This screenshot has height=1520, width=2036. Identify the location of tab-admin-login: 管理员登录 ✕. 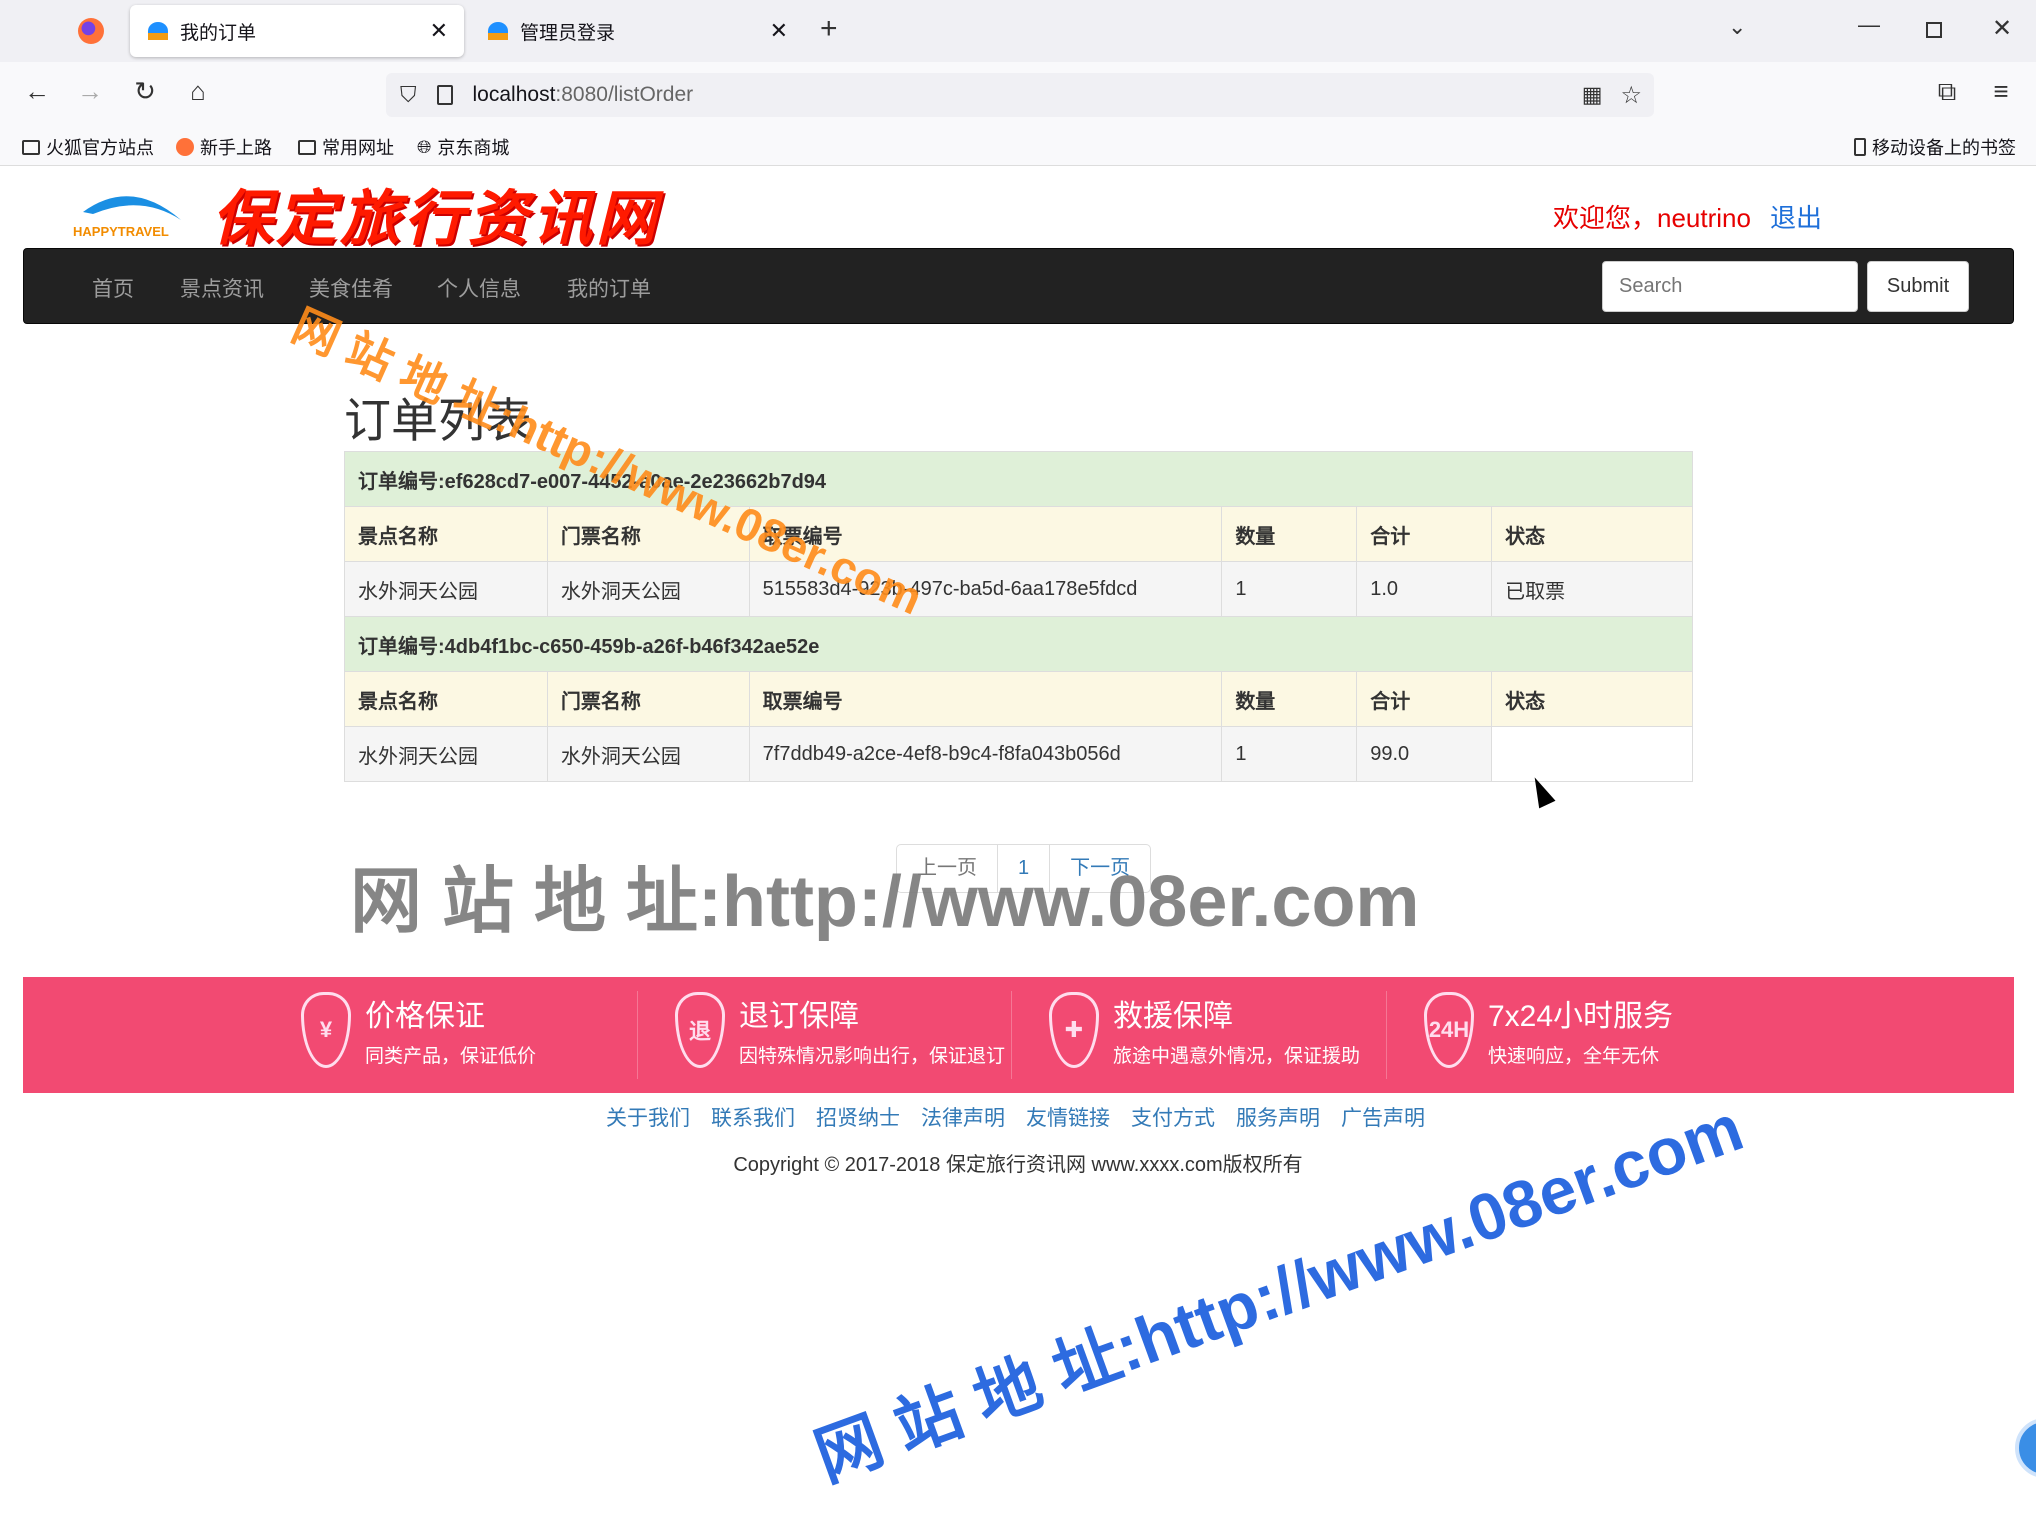
(637, 31).